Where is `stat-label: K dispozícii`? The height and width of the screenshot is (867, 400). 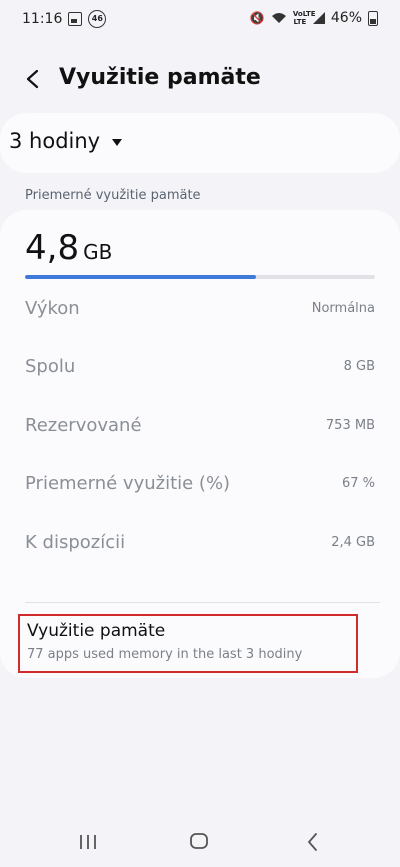 stat-label: K dispozícii is located at coordinates (75, 542).